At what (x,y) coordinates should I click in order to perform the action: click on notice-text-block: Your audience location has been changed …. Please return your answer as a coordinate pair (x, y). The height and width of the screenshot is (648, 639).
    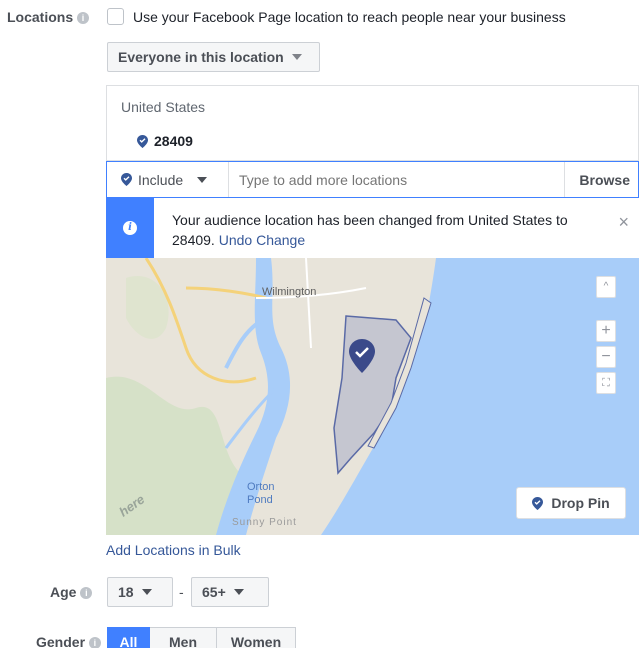
    Looking at the image, I should click on (382, 230).